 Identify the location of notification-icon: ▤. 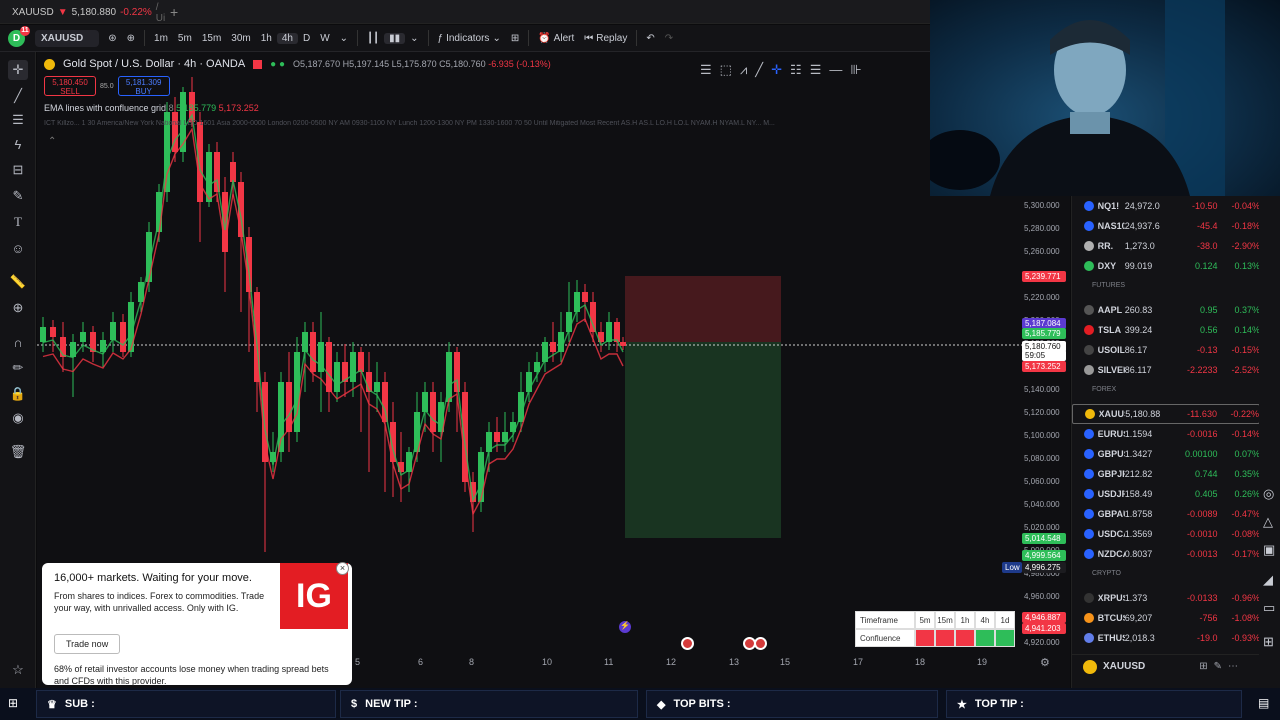
(1263, 703).